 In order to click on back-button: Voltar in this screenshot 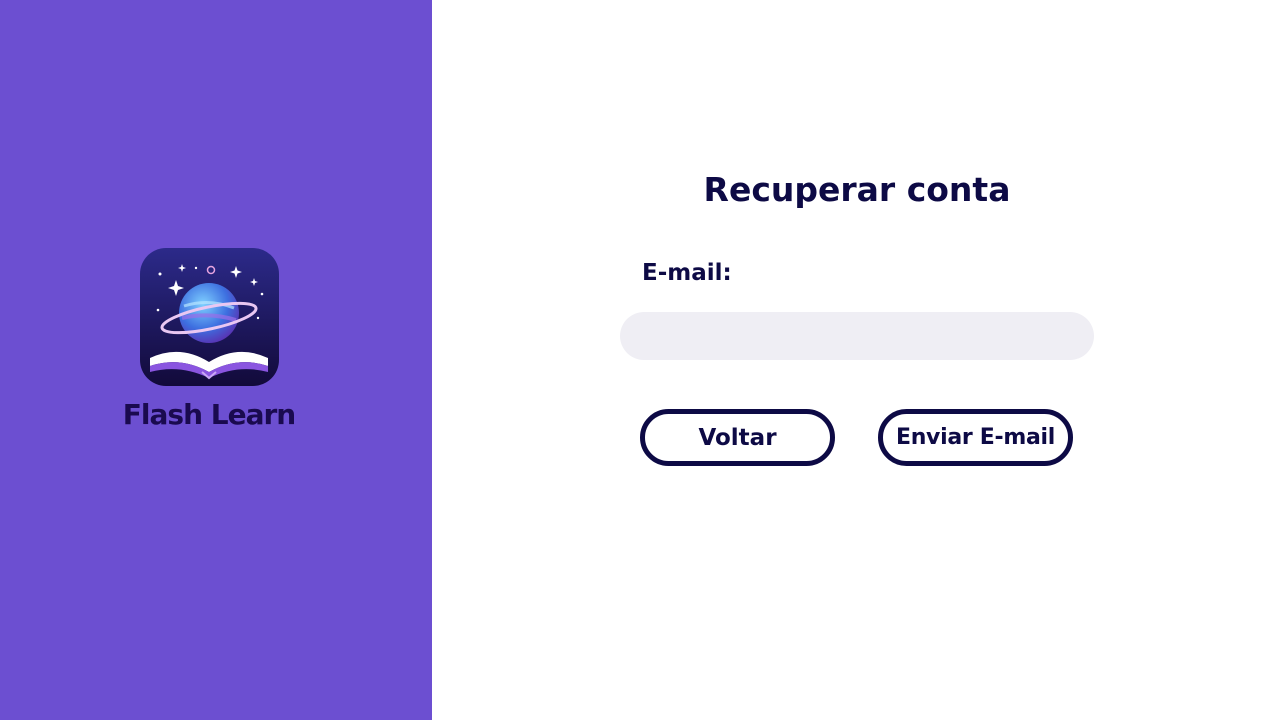, I will do `click(737, 437)`.